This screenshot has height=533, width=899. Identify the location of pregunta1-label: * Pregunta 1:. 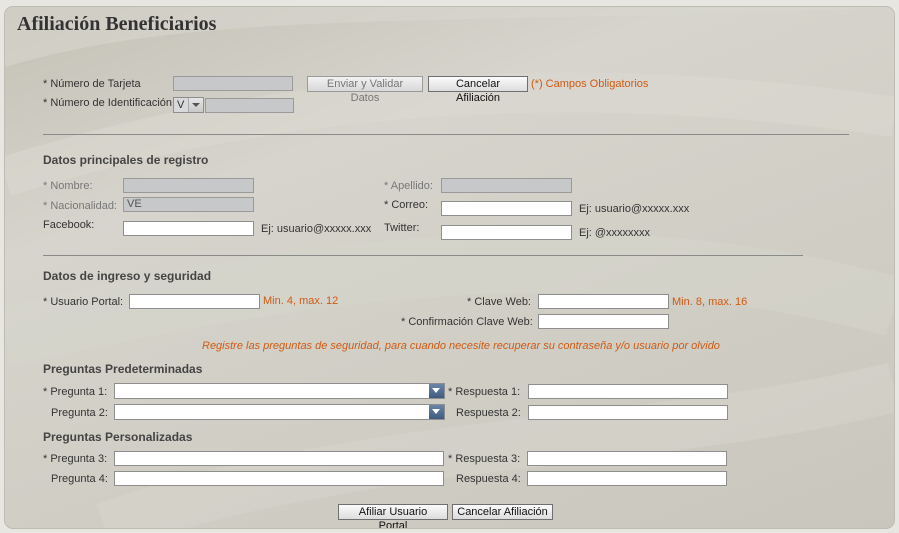
(75, 392).